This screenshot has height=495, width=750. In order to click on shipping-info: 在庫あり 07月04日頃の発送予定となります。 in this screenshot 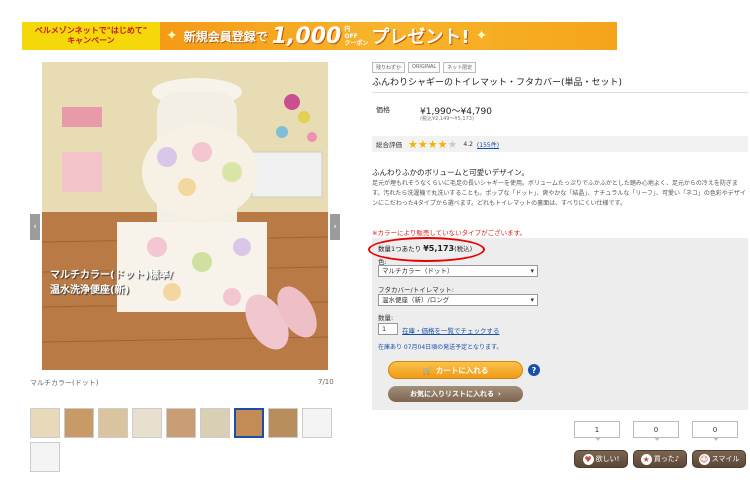, I will do `click(440, 347)`.